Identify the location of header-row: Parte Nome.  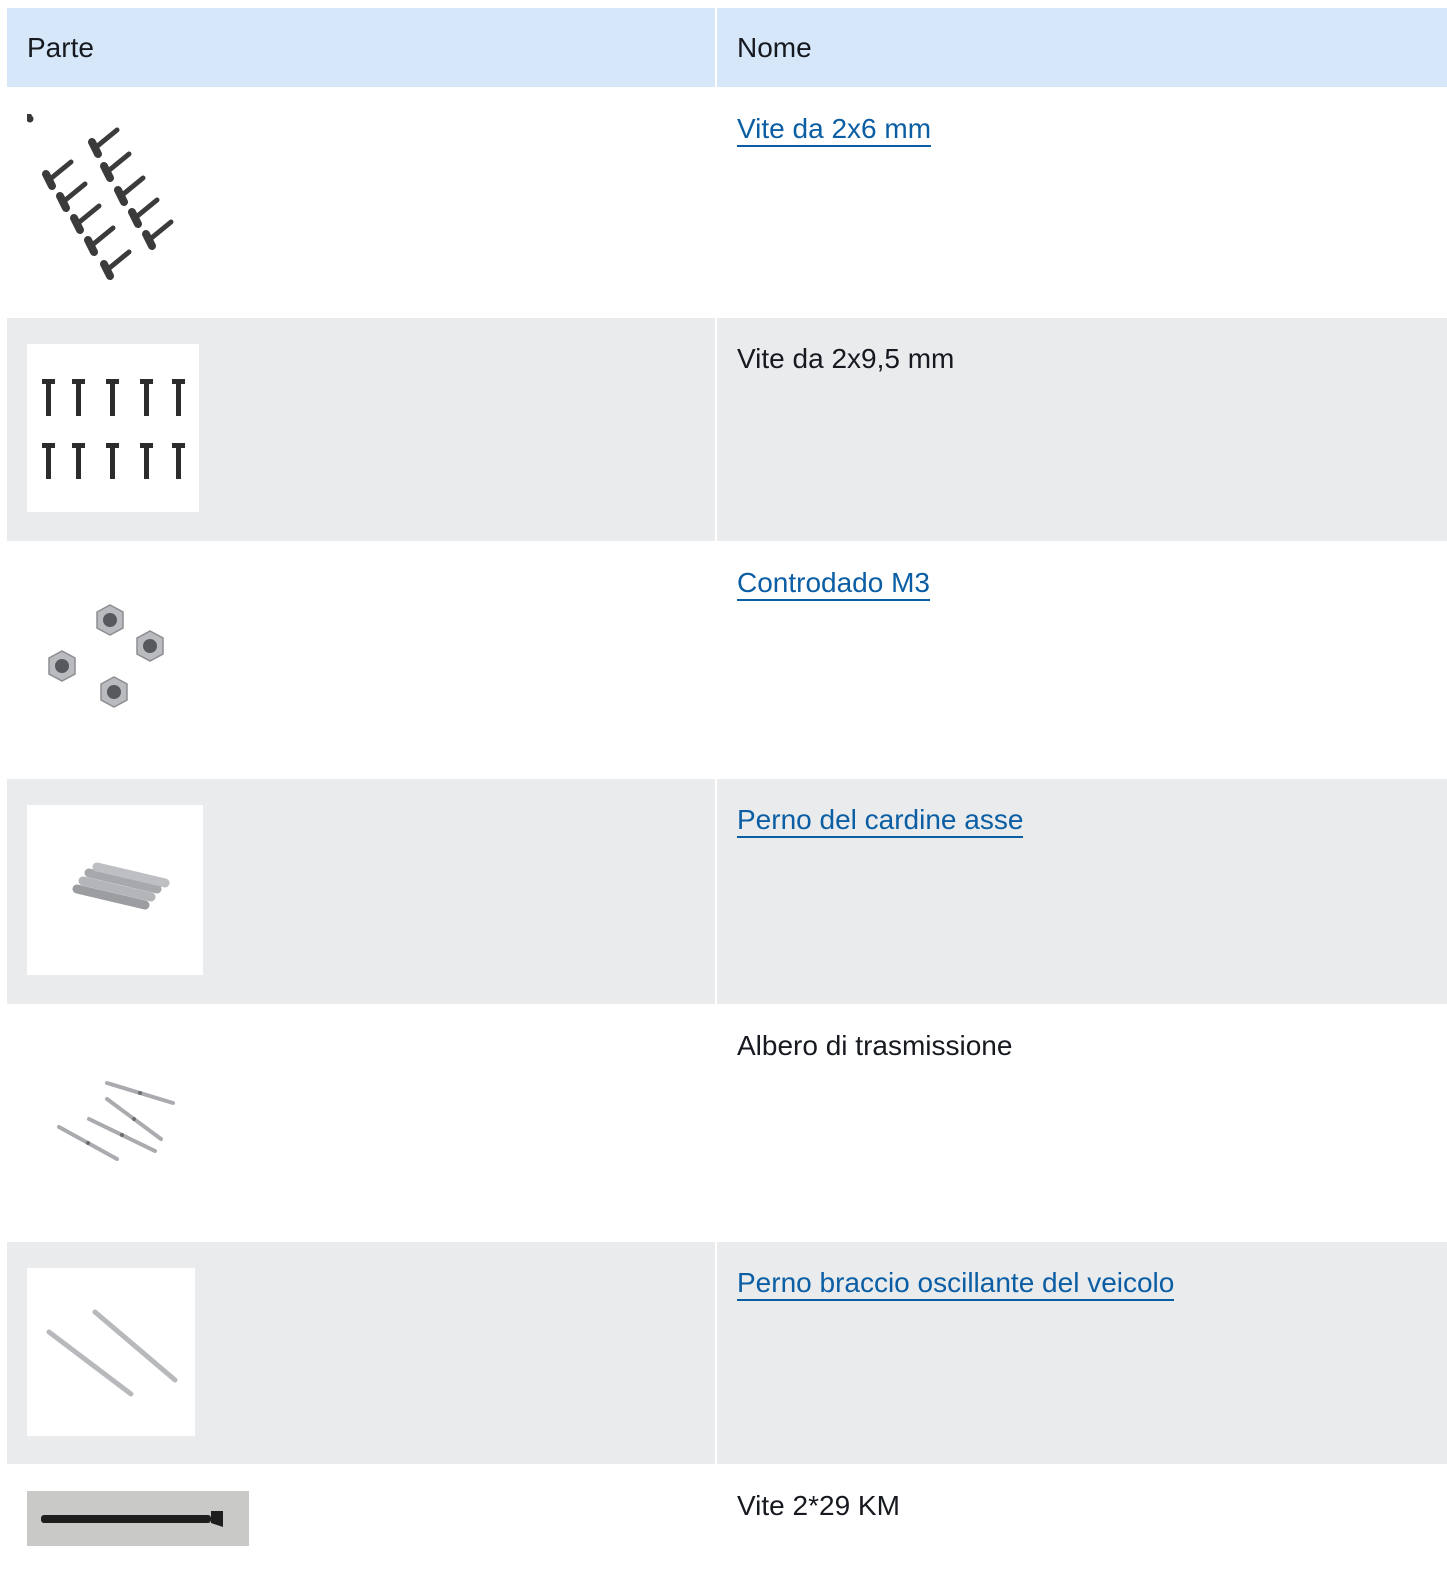
(727, 48).